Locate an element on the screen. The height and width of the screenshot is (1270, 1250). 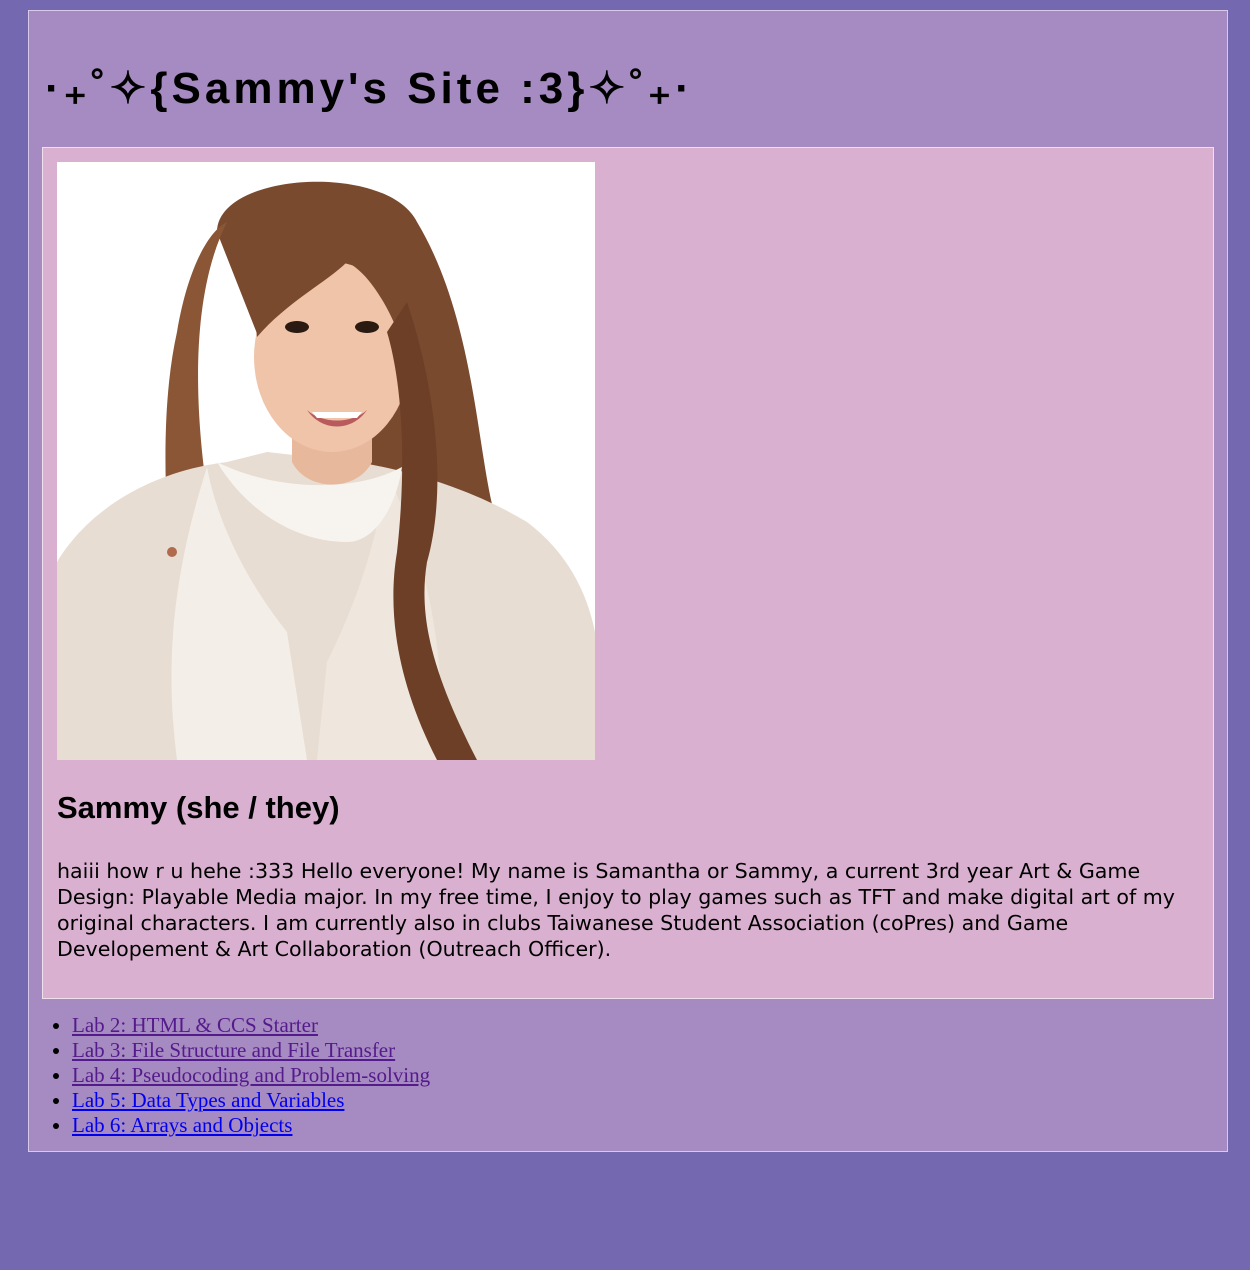
list-item: Lab 3: File Structure and File Transfer is located at coordinates (251, 1050).